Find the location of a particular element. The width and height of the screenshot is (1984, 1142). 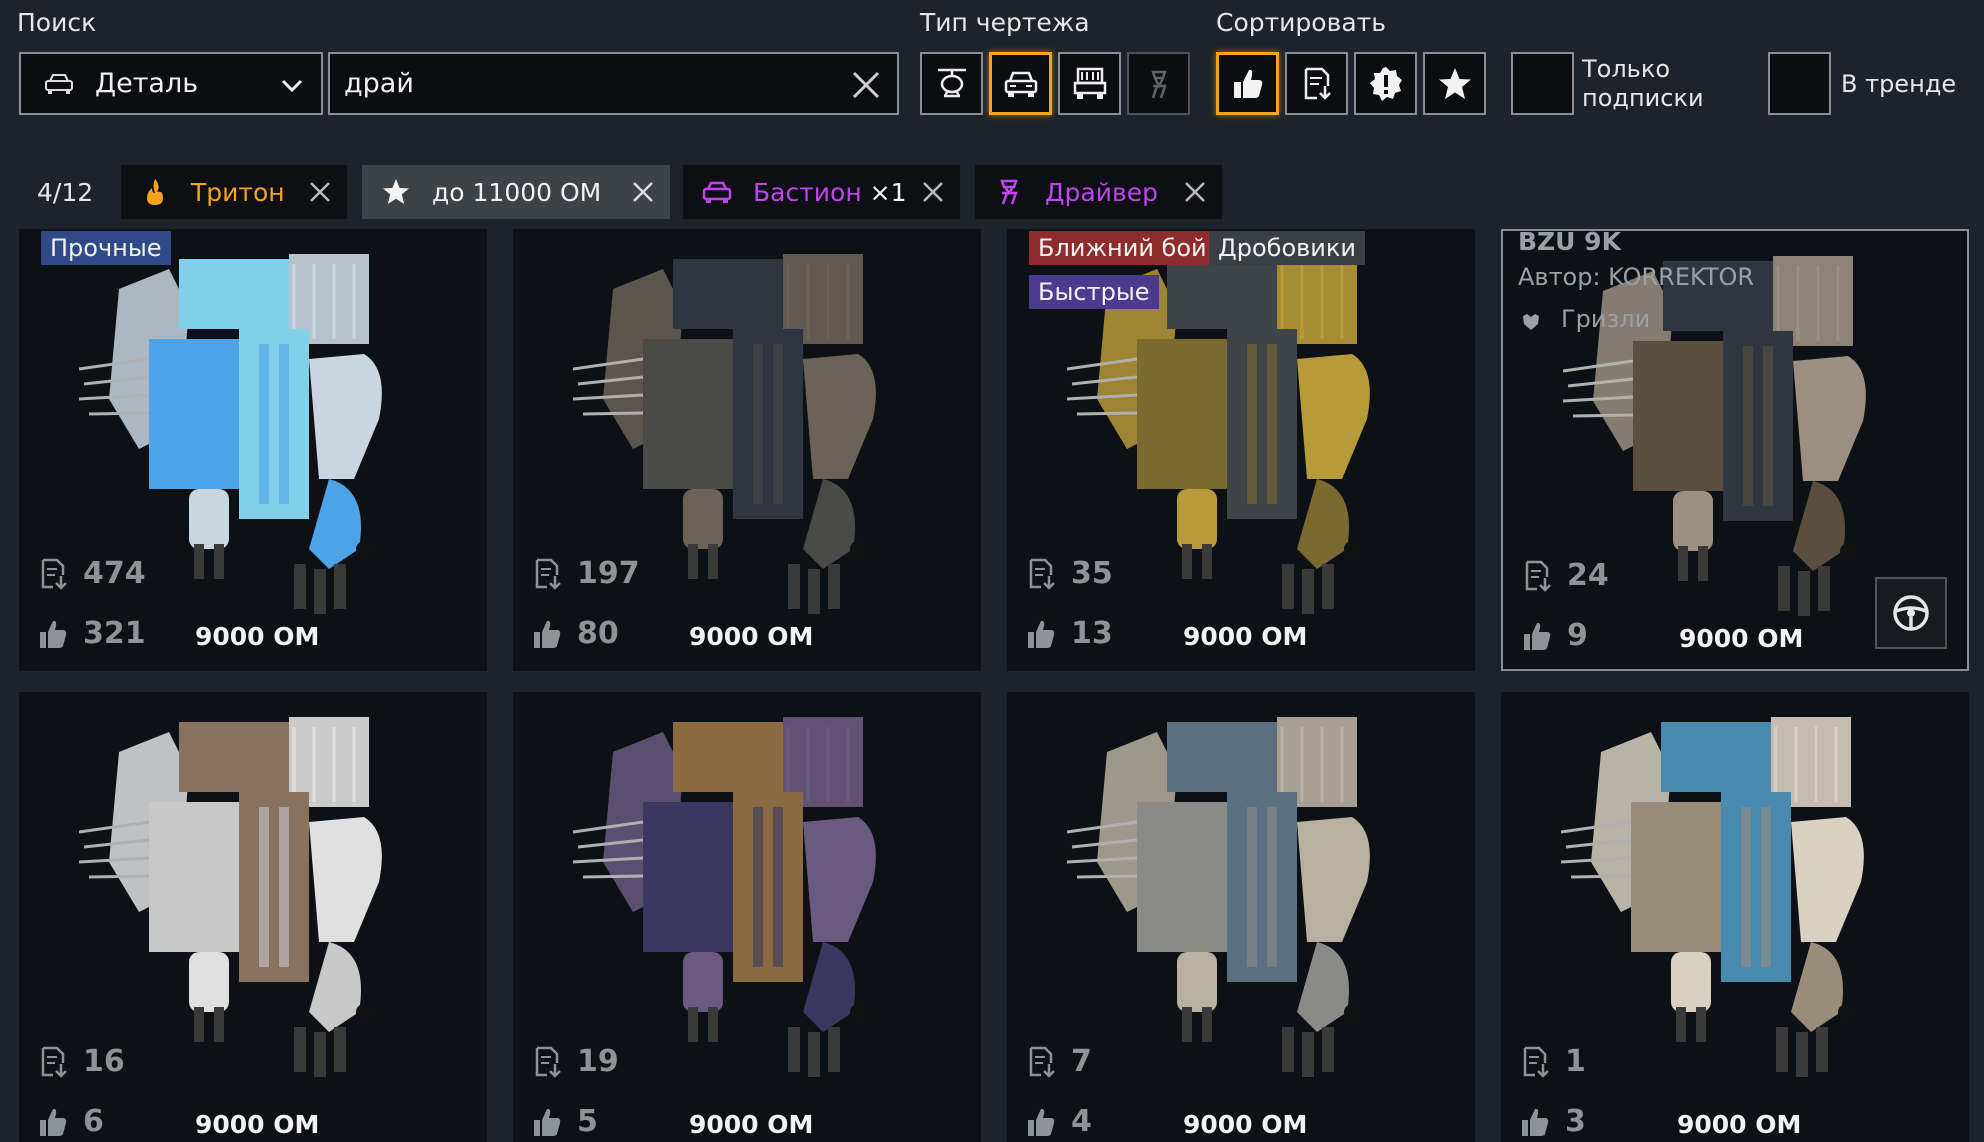

downloads-count: 35 is located at coordinates (1092, 573).